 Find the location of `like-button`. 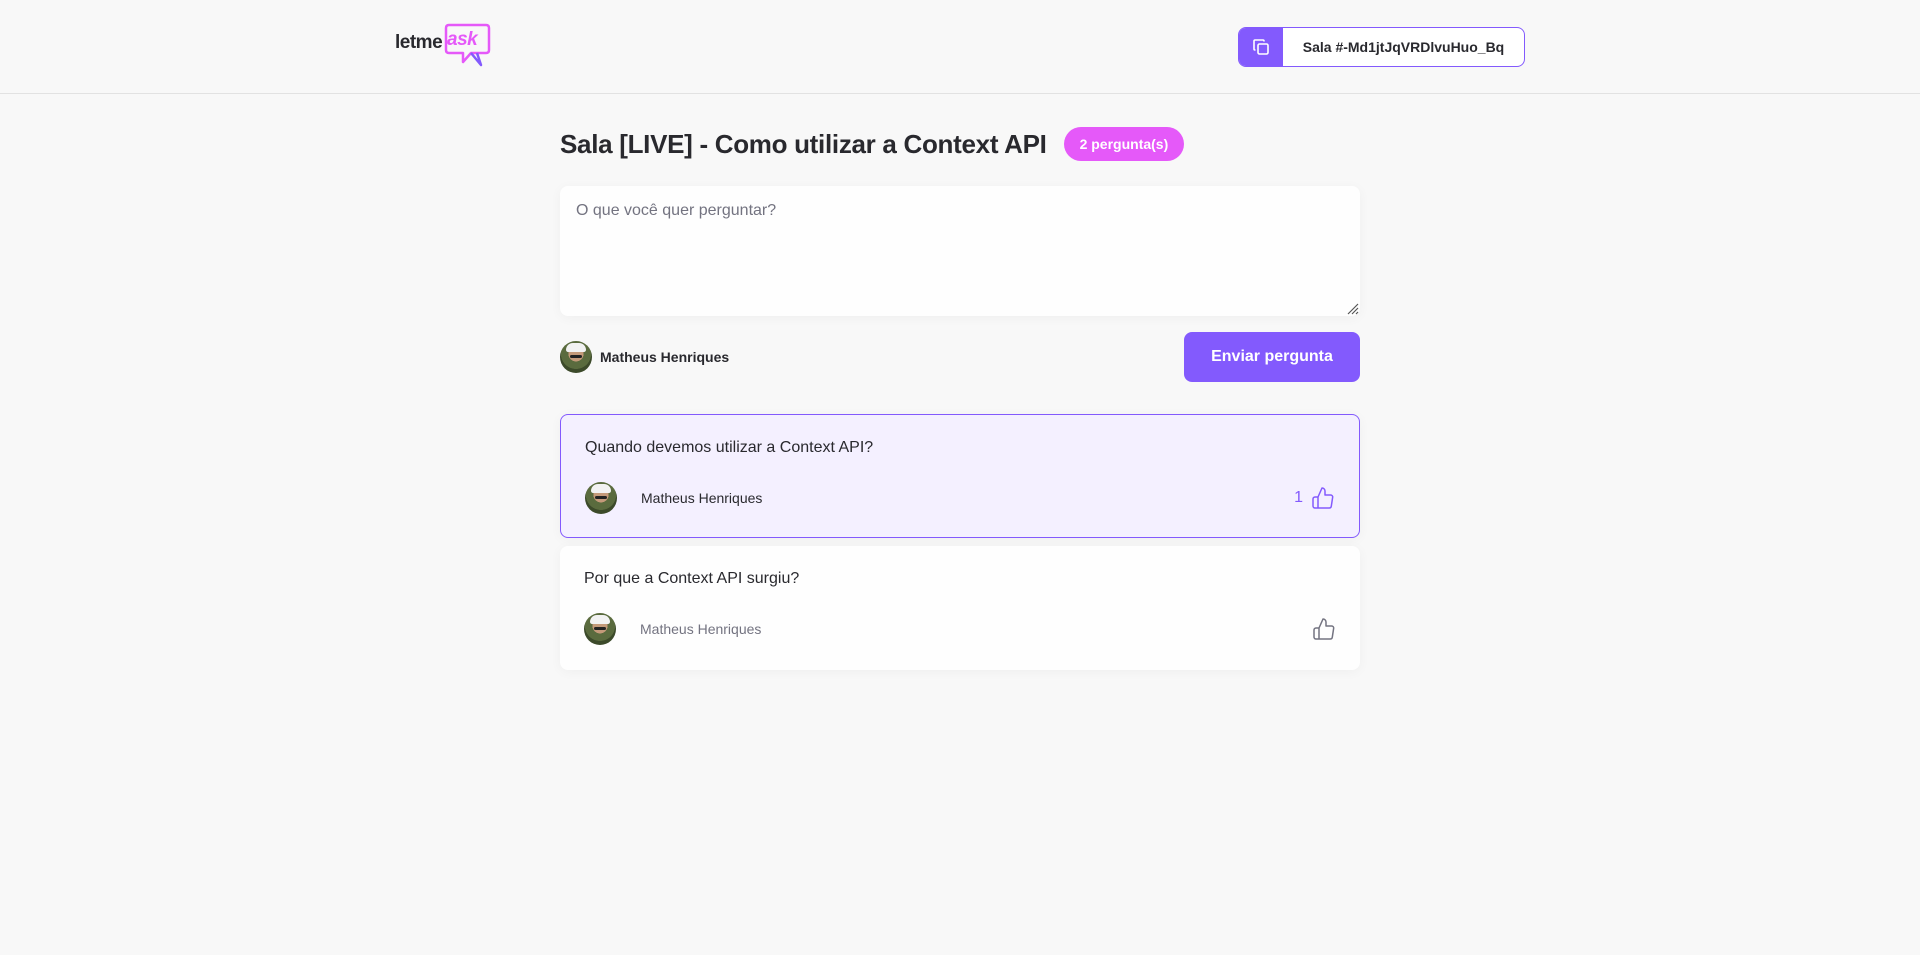

like-button is located at coordinates (1320, 629).